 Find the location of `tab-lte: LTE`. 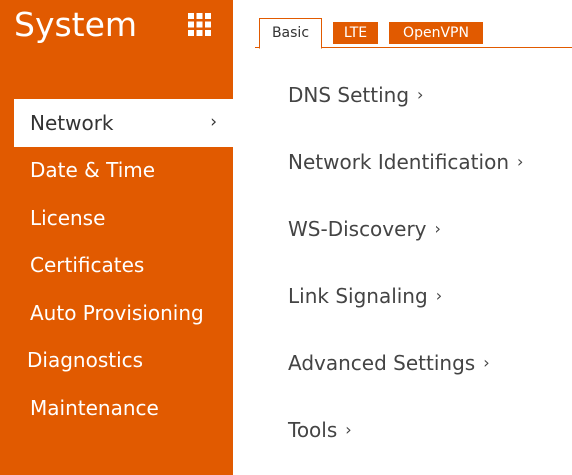

tab-lte: LTE is located at coordinates (355, 33).